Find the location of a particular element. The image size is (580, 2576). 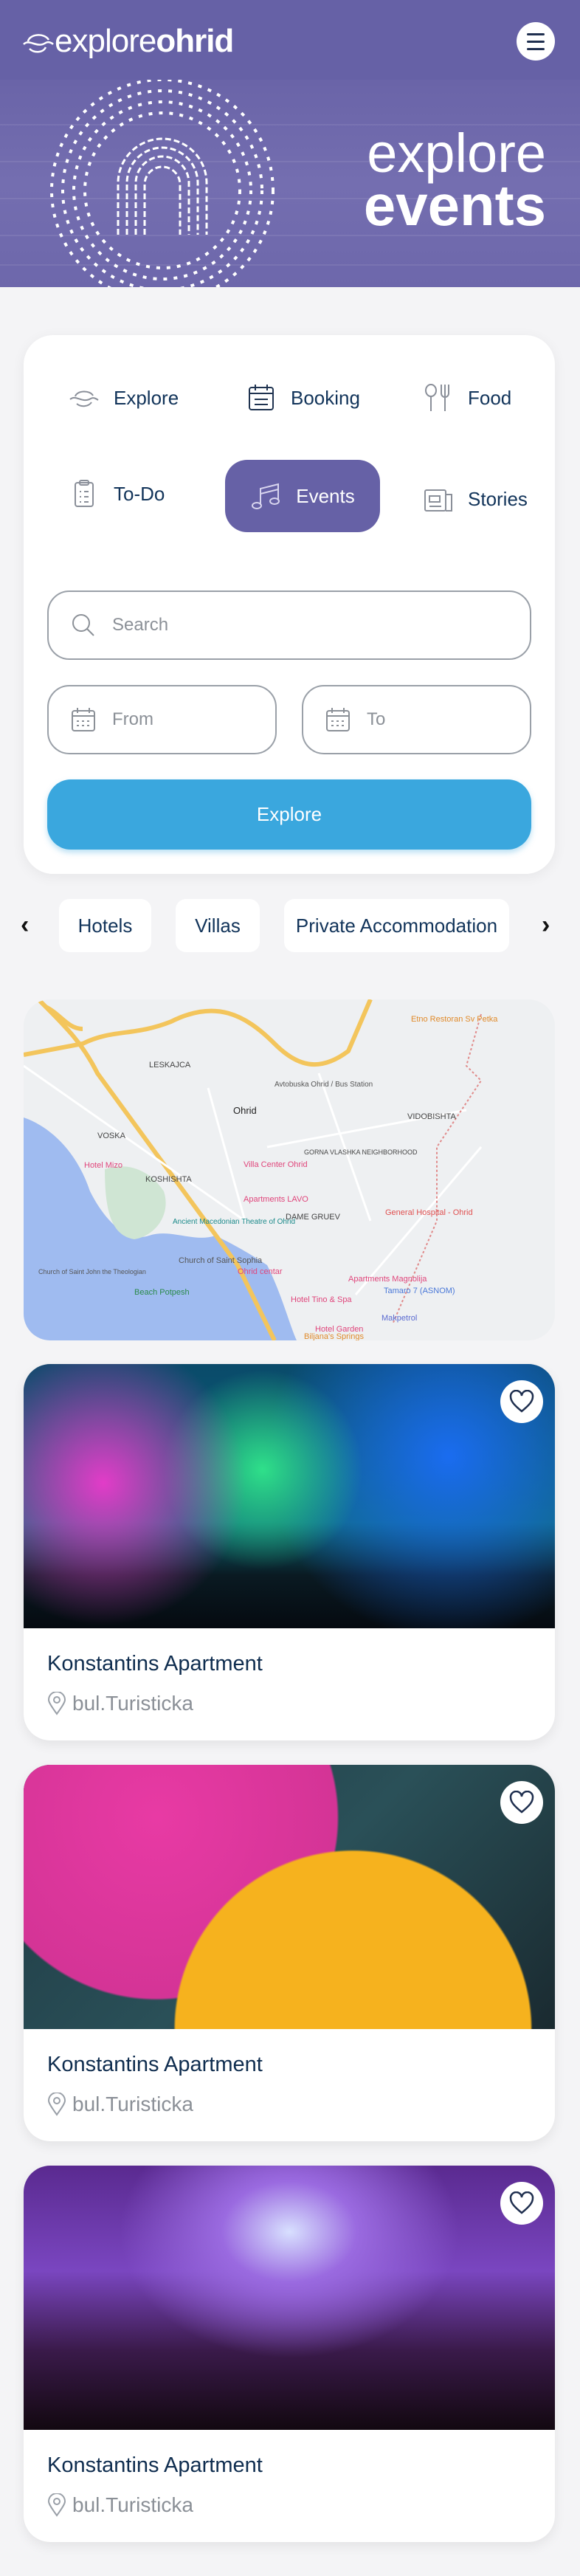

nav-todo: To-Do is located at coordinates (117, 493).